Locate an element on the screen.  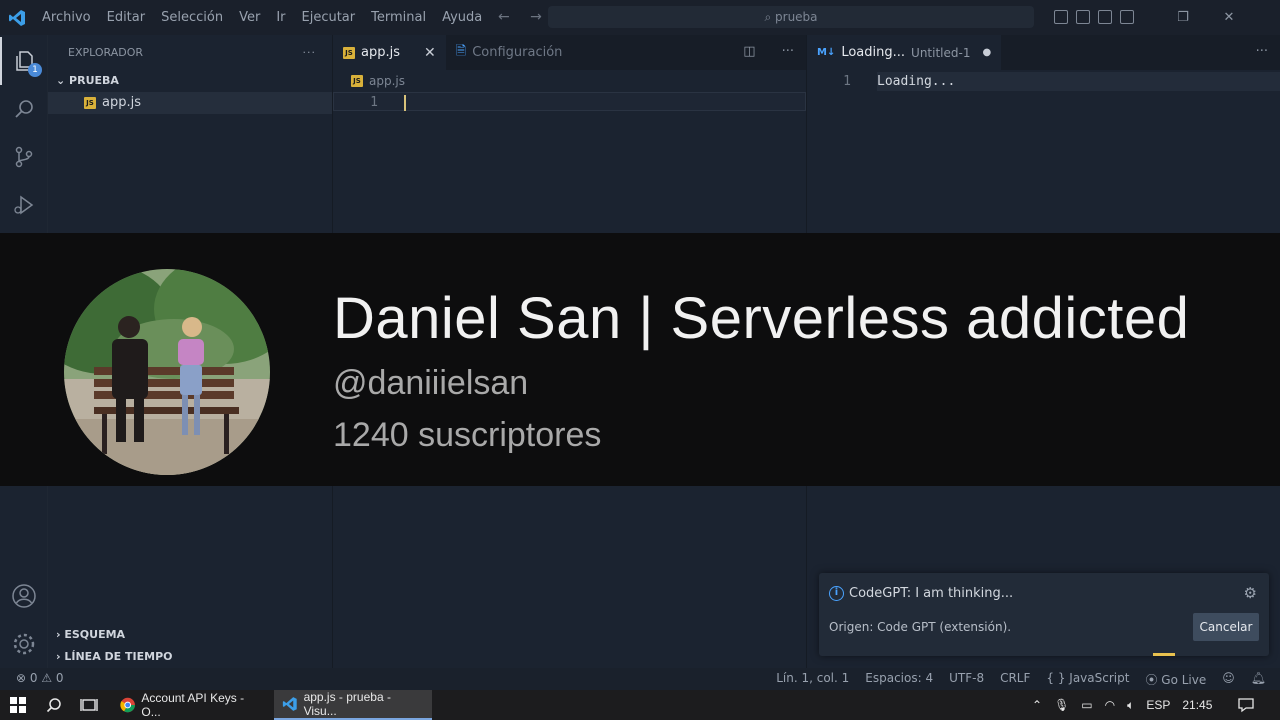
notifications-bell-icon: 🔔︎ is located at coordinates (1258, 679).